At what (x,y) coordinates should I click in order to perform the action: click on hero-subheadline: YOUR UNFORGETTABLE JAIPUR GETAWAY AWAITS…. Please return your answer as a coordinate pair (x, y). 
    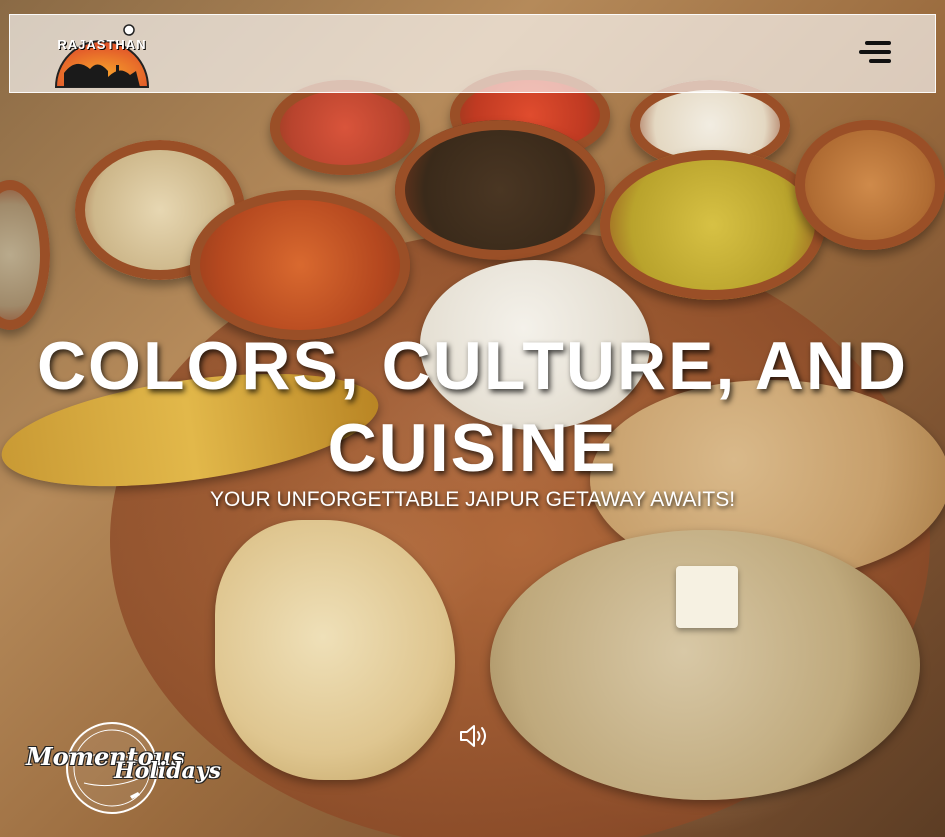
    Looking at the image, I should click on (472, 499).